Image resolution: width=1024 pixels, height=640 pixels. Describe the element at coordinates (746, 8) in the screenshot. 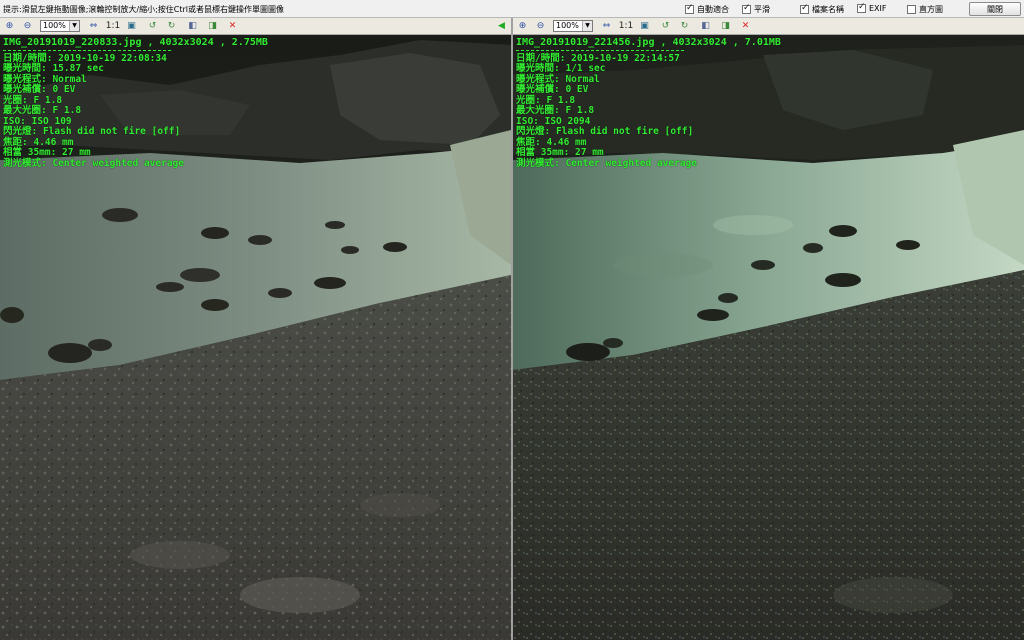

I see `smooth-checkbox` at that location.